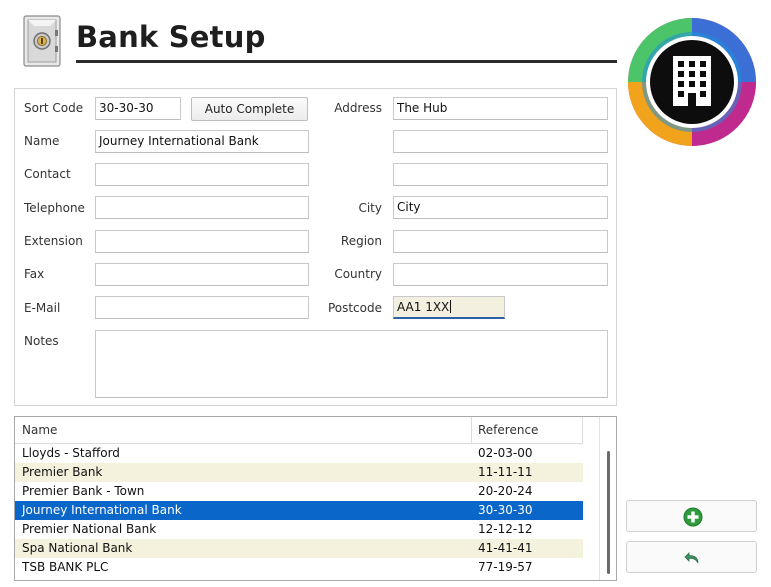 This screenshot has width=771, height=587. Describe the element at coordinates (354, 308) in the screenshot. I see `postcode-label: Postcode` at that location.